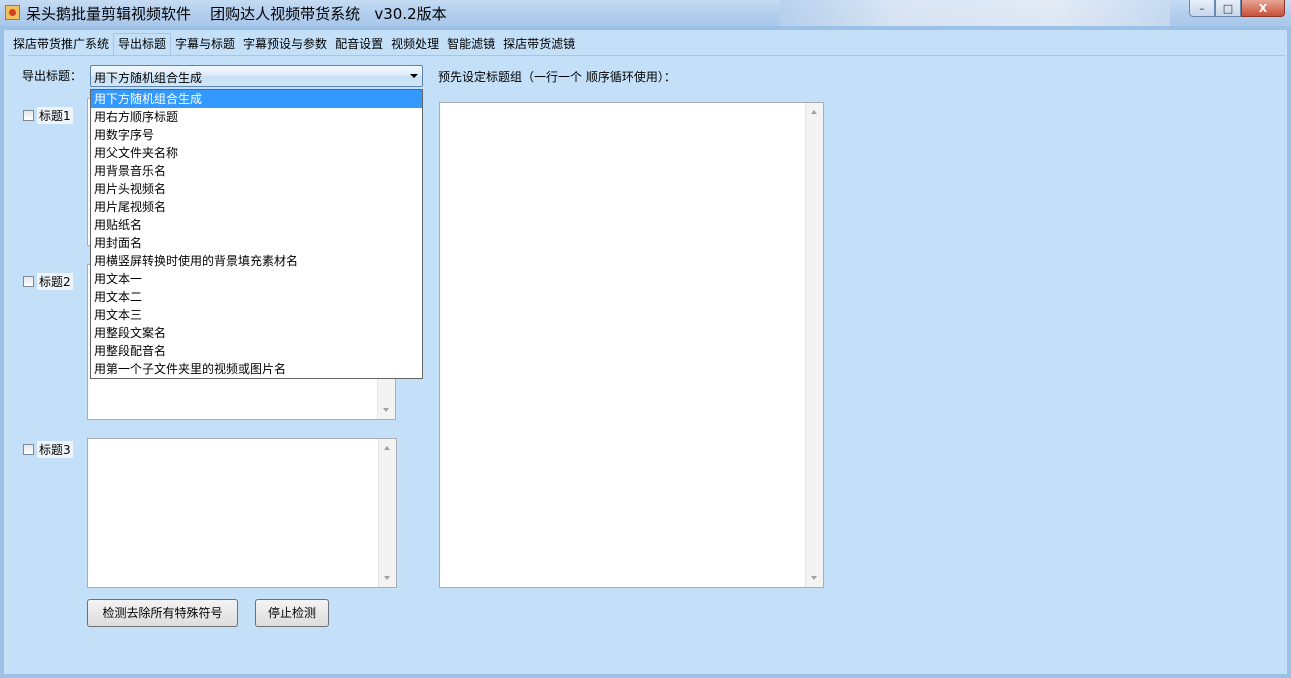 Image resolution: width=1291 pixels, height=678 pixels. I want to click on title3-checkbox-label: 标题3, so click(55, 449).